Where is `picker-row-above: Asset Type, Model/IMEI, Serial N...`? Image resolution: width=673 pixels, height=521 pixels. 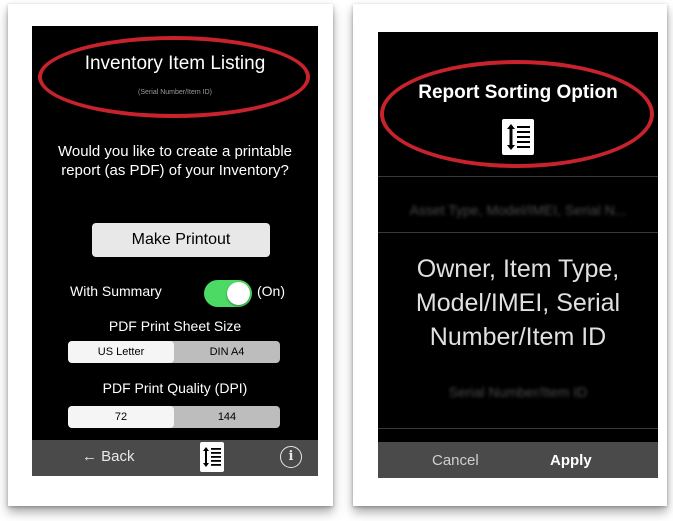 picker-row-above: Asset Type, Model/IMEI, Serial N... is located at coordinates (518, 210).